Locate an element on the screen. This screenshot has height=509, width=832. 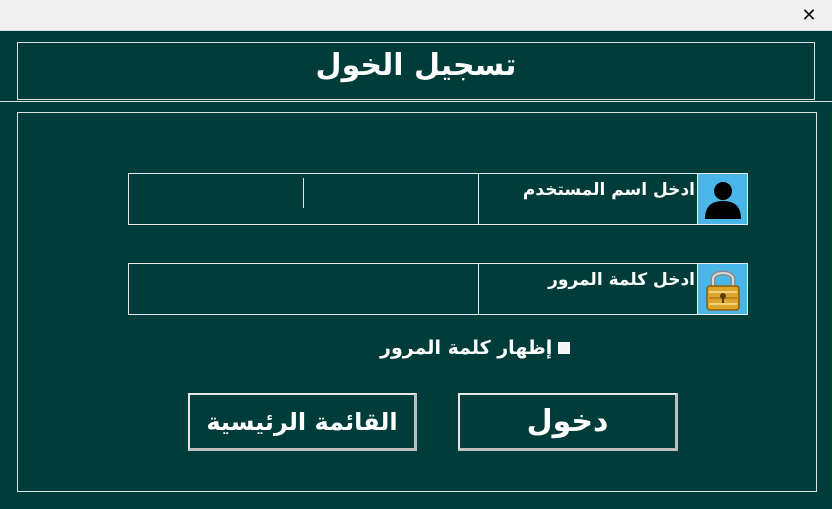
password-label-box: ادخل كلمة المرور is located at coordinates (588, 289).